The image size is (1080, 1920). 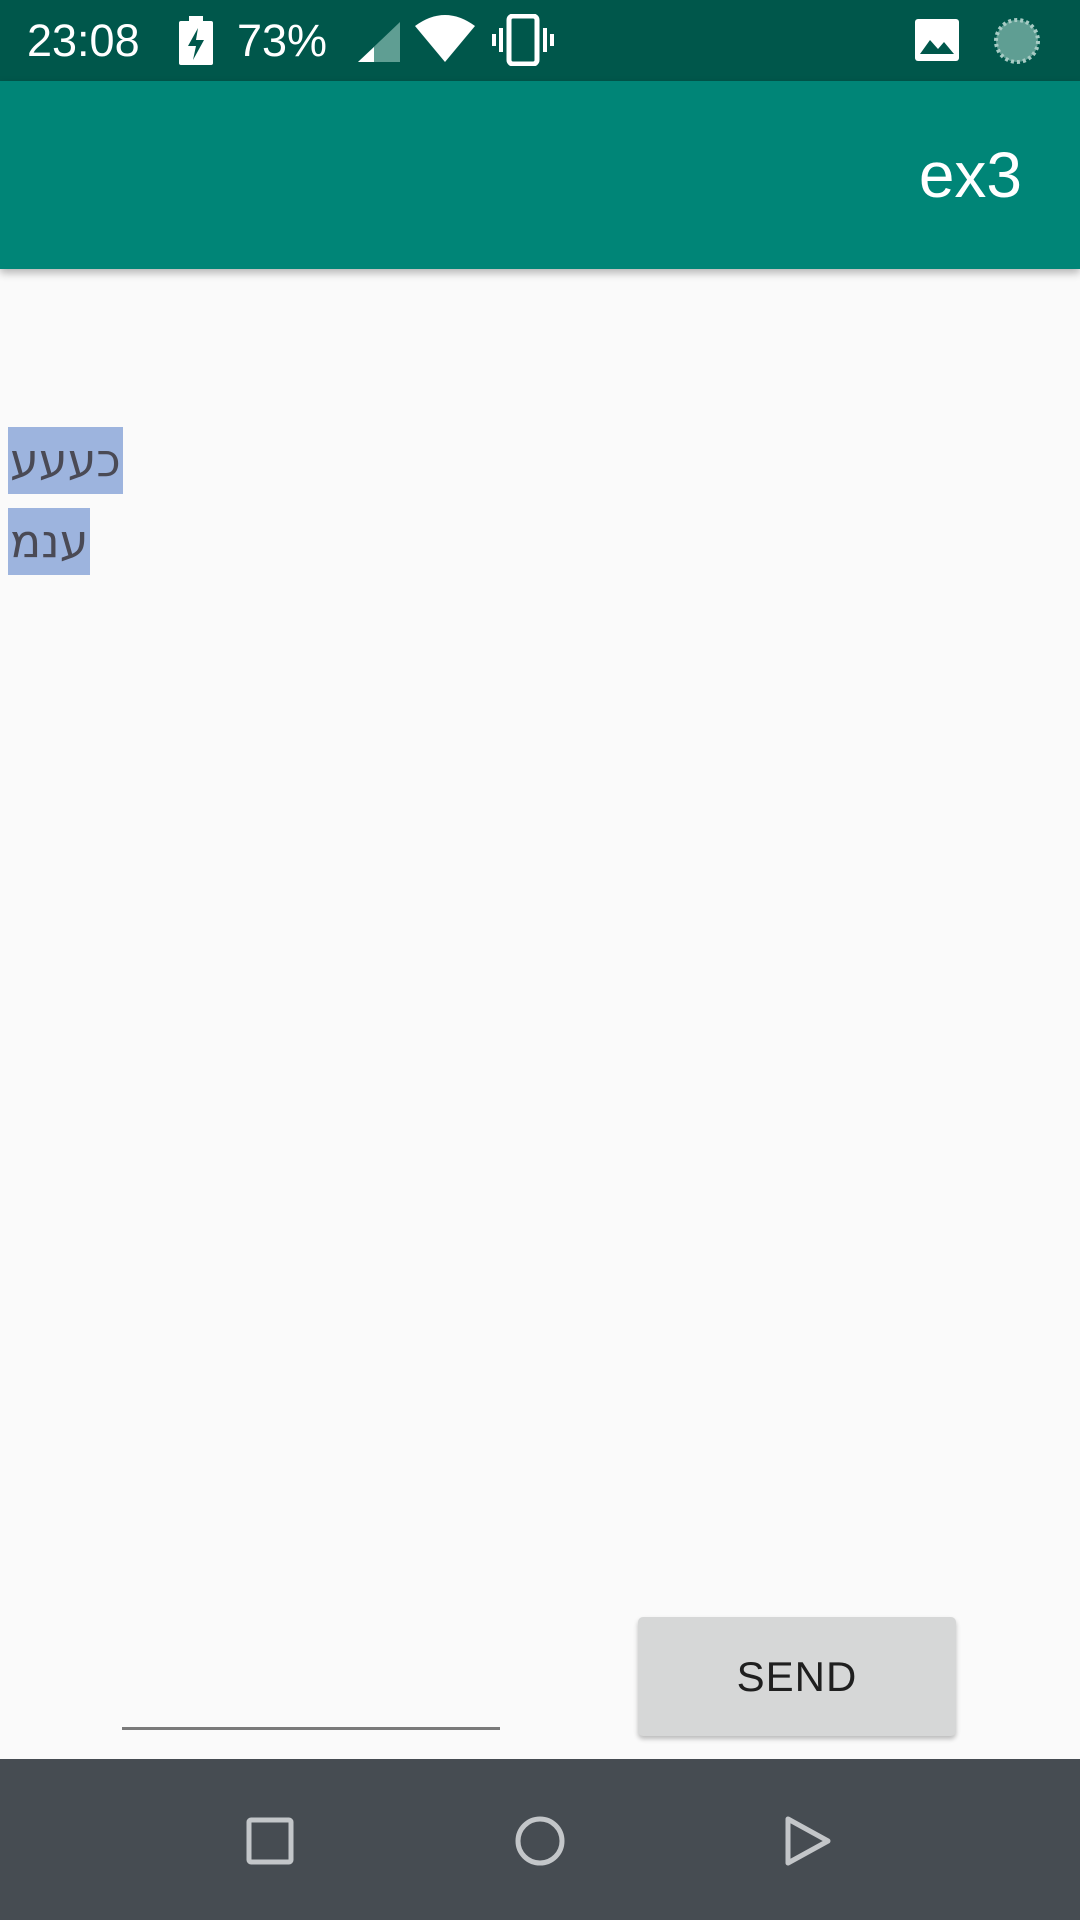 I want to click on image-icon, so click(x=937, y=40).